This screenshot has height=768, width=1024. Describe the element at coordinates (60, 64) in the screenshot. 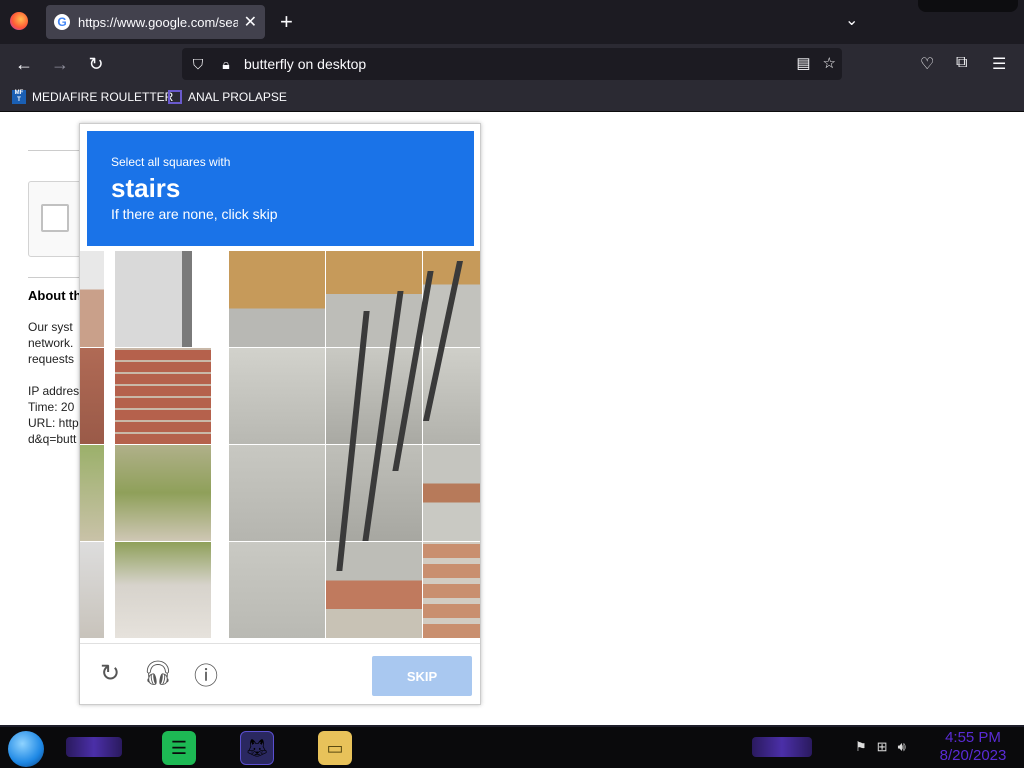

I see `forward-button: →` at that location.